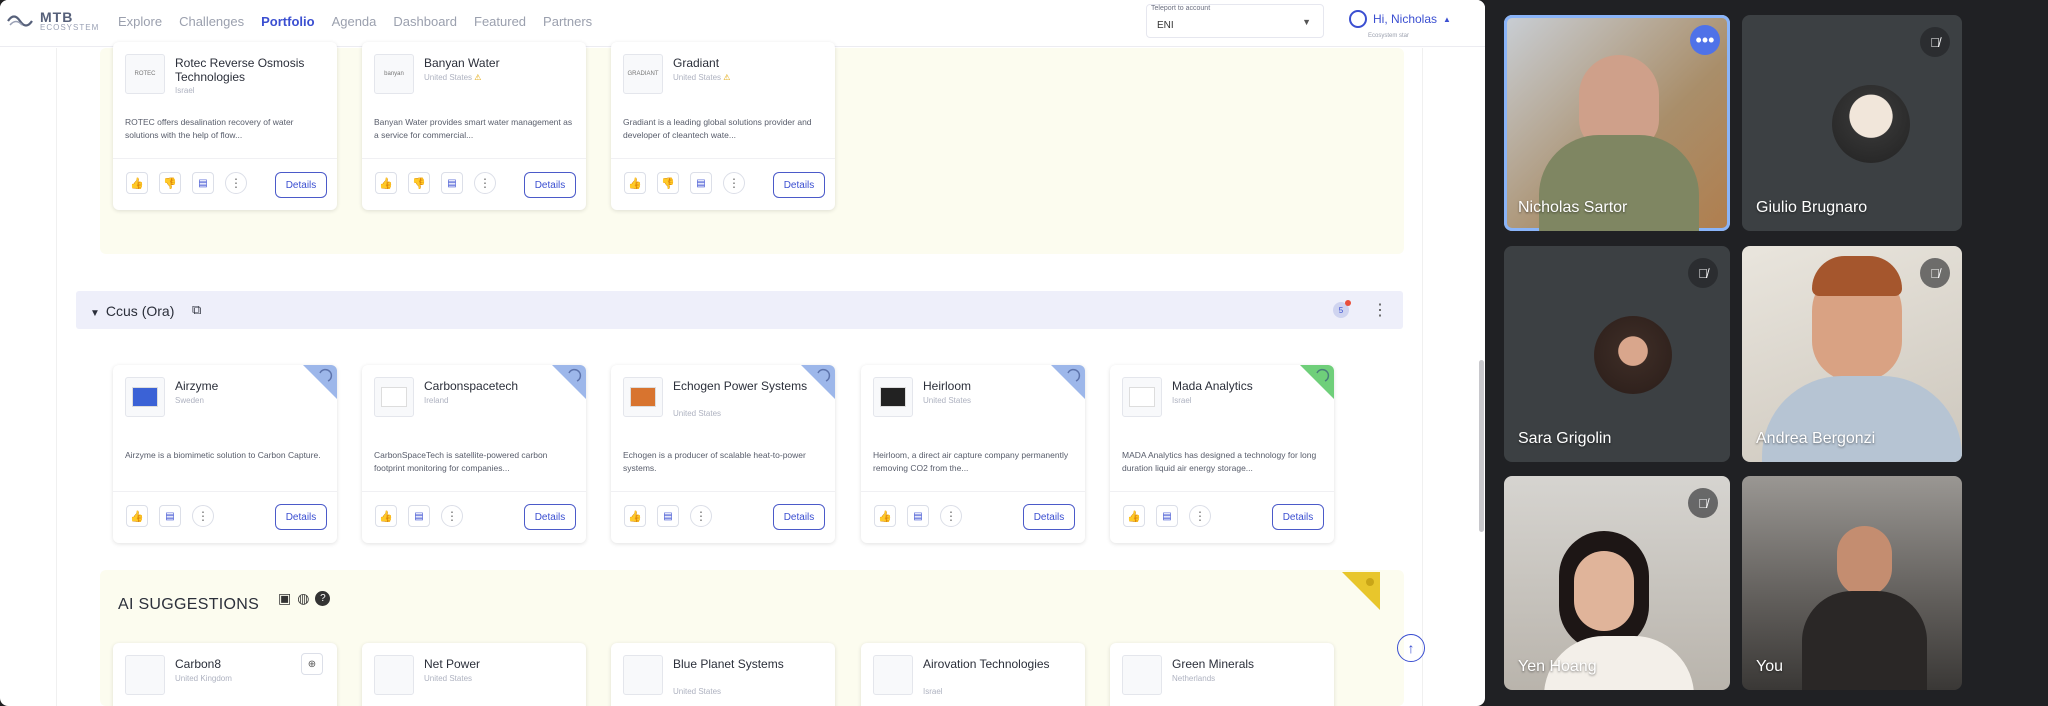  Describe the element at coordinates (1380, 310) in the screenshot. I see `kebab-menu-icon: ⋮` at that location.